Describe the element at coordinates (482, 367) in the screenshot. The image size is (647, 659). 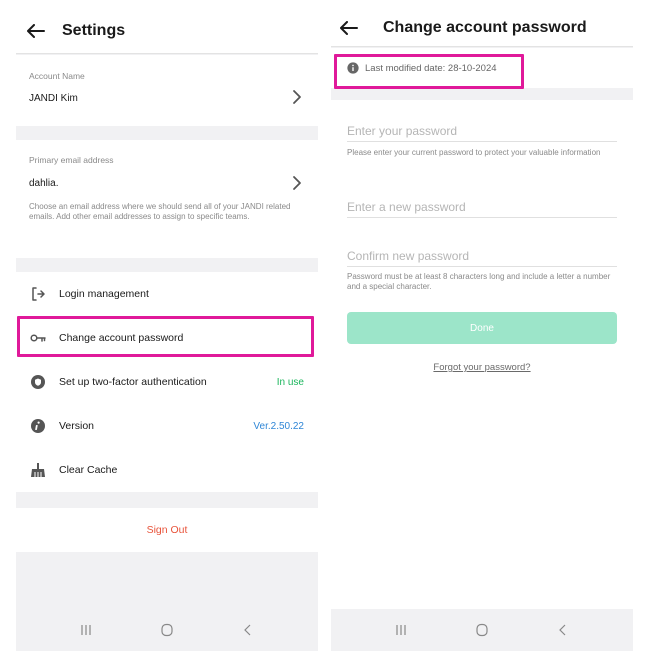
I see `forgot-password-link: Forgot your password?` at that location.